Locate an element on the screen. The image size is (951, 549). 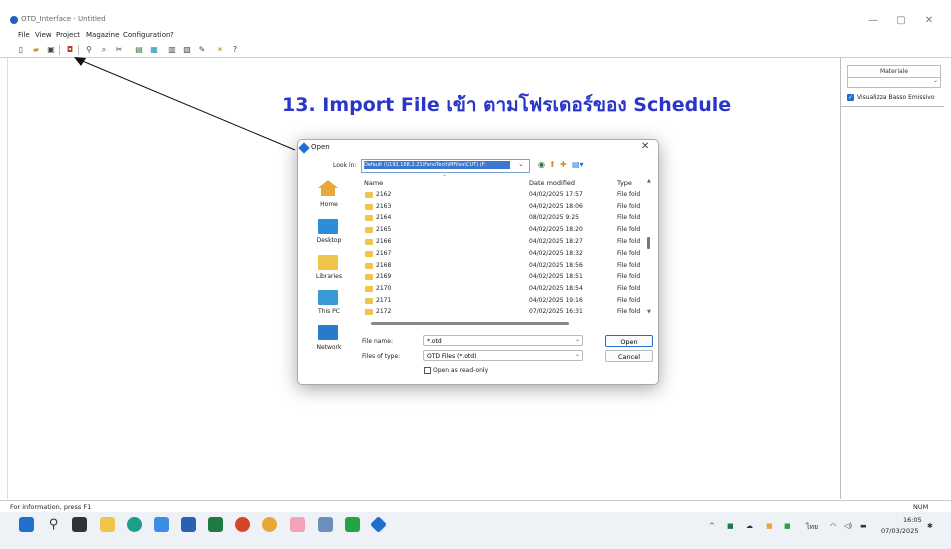
vertical-scrollbar is located at coordinates (648, 243).